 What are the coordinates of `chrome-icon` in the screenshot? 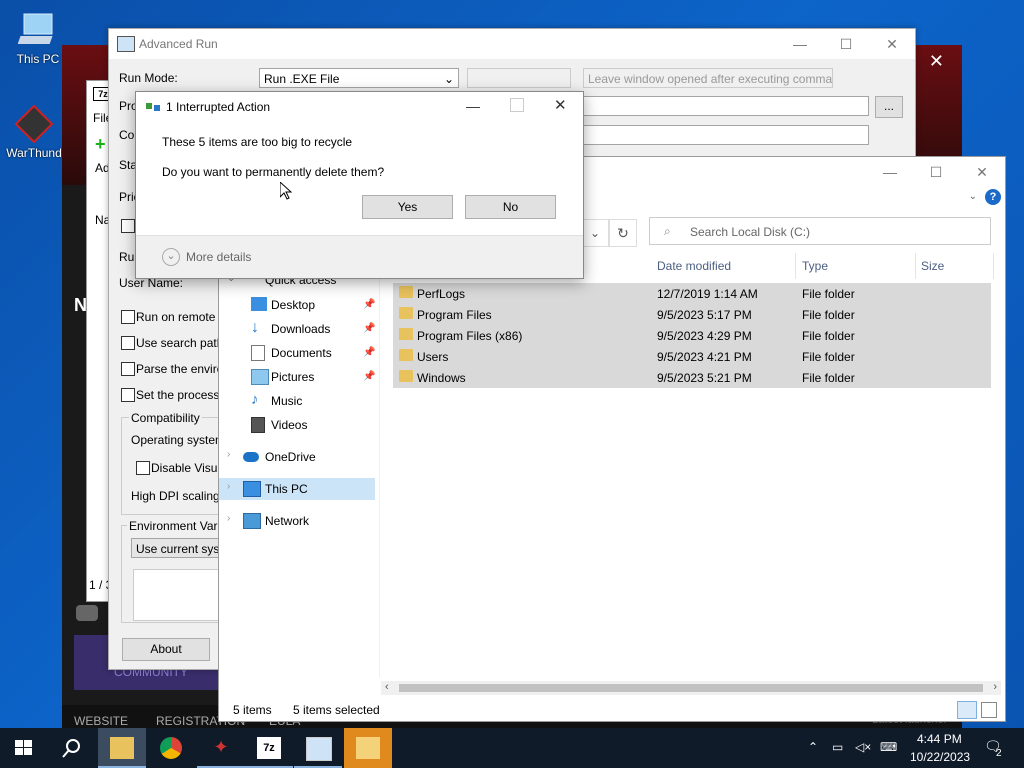 It's located at (171, 748).